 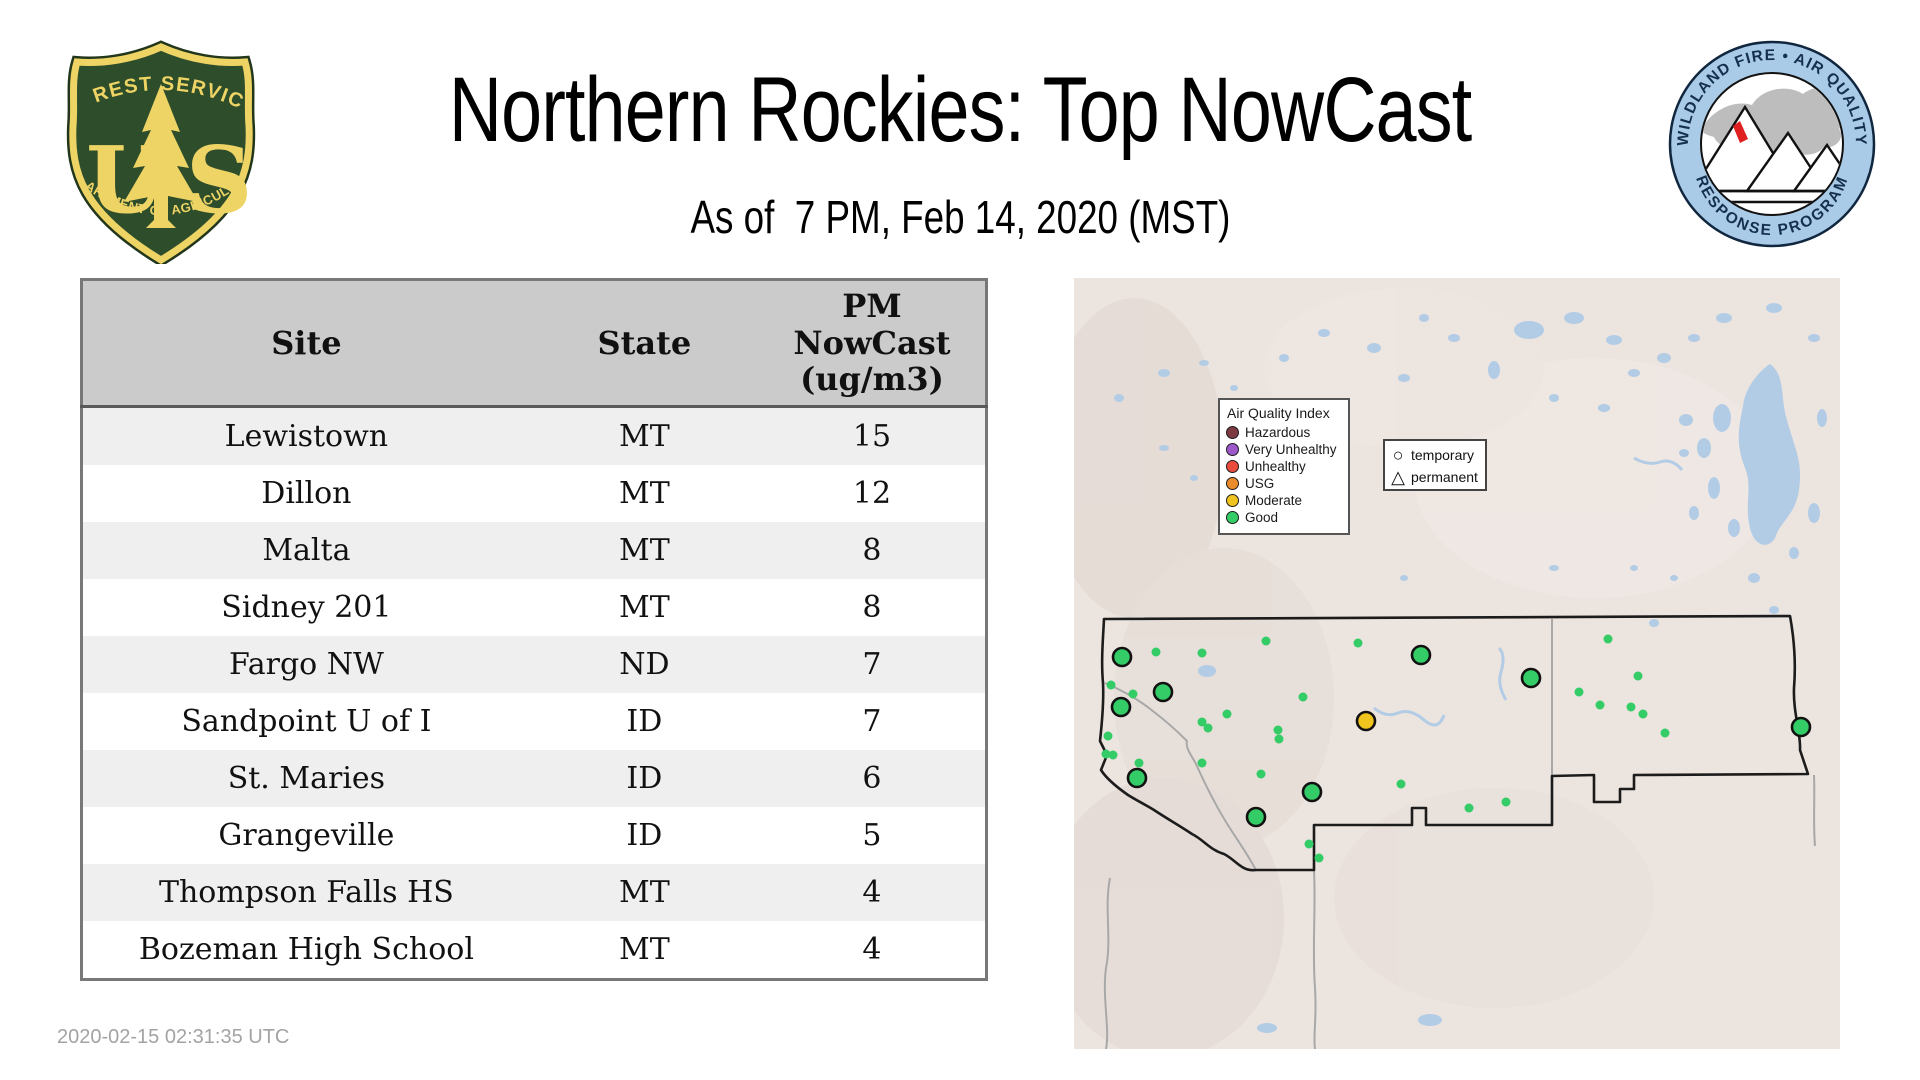 I want to click on aqi-legend-title: Air Quality Index, so click(x=1278, y=413).